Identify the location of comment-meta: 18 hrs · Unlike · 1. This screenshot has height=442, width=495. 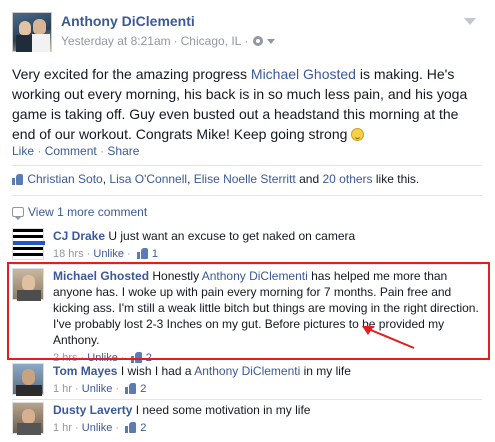
(263, 254).